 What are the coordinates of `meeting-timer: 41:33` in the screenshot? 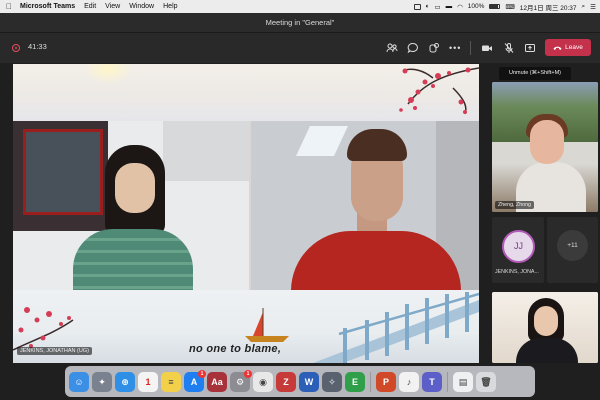 It's located at (37, 46).